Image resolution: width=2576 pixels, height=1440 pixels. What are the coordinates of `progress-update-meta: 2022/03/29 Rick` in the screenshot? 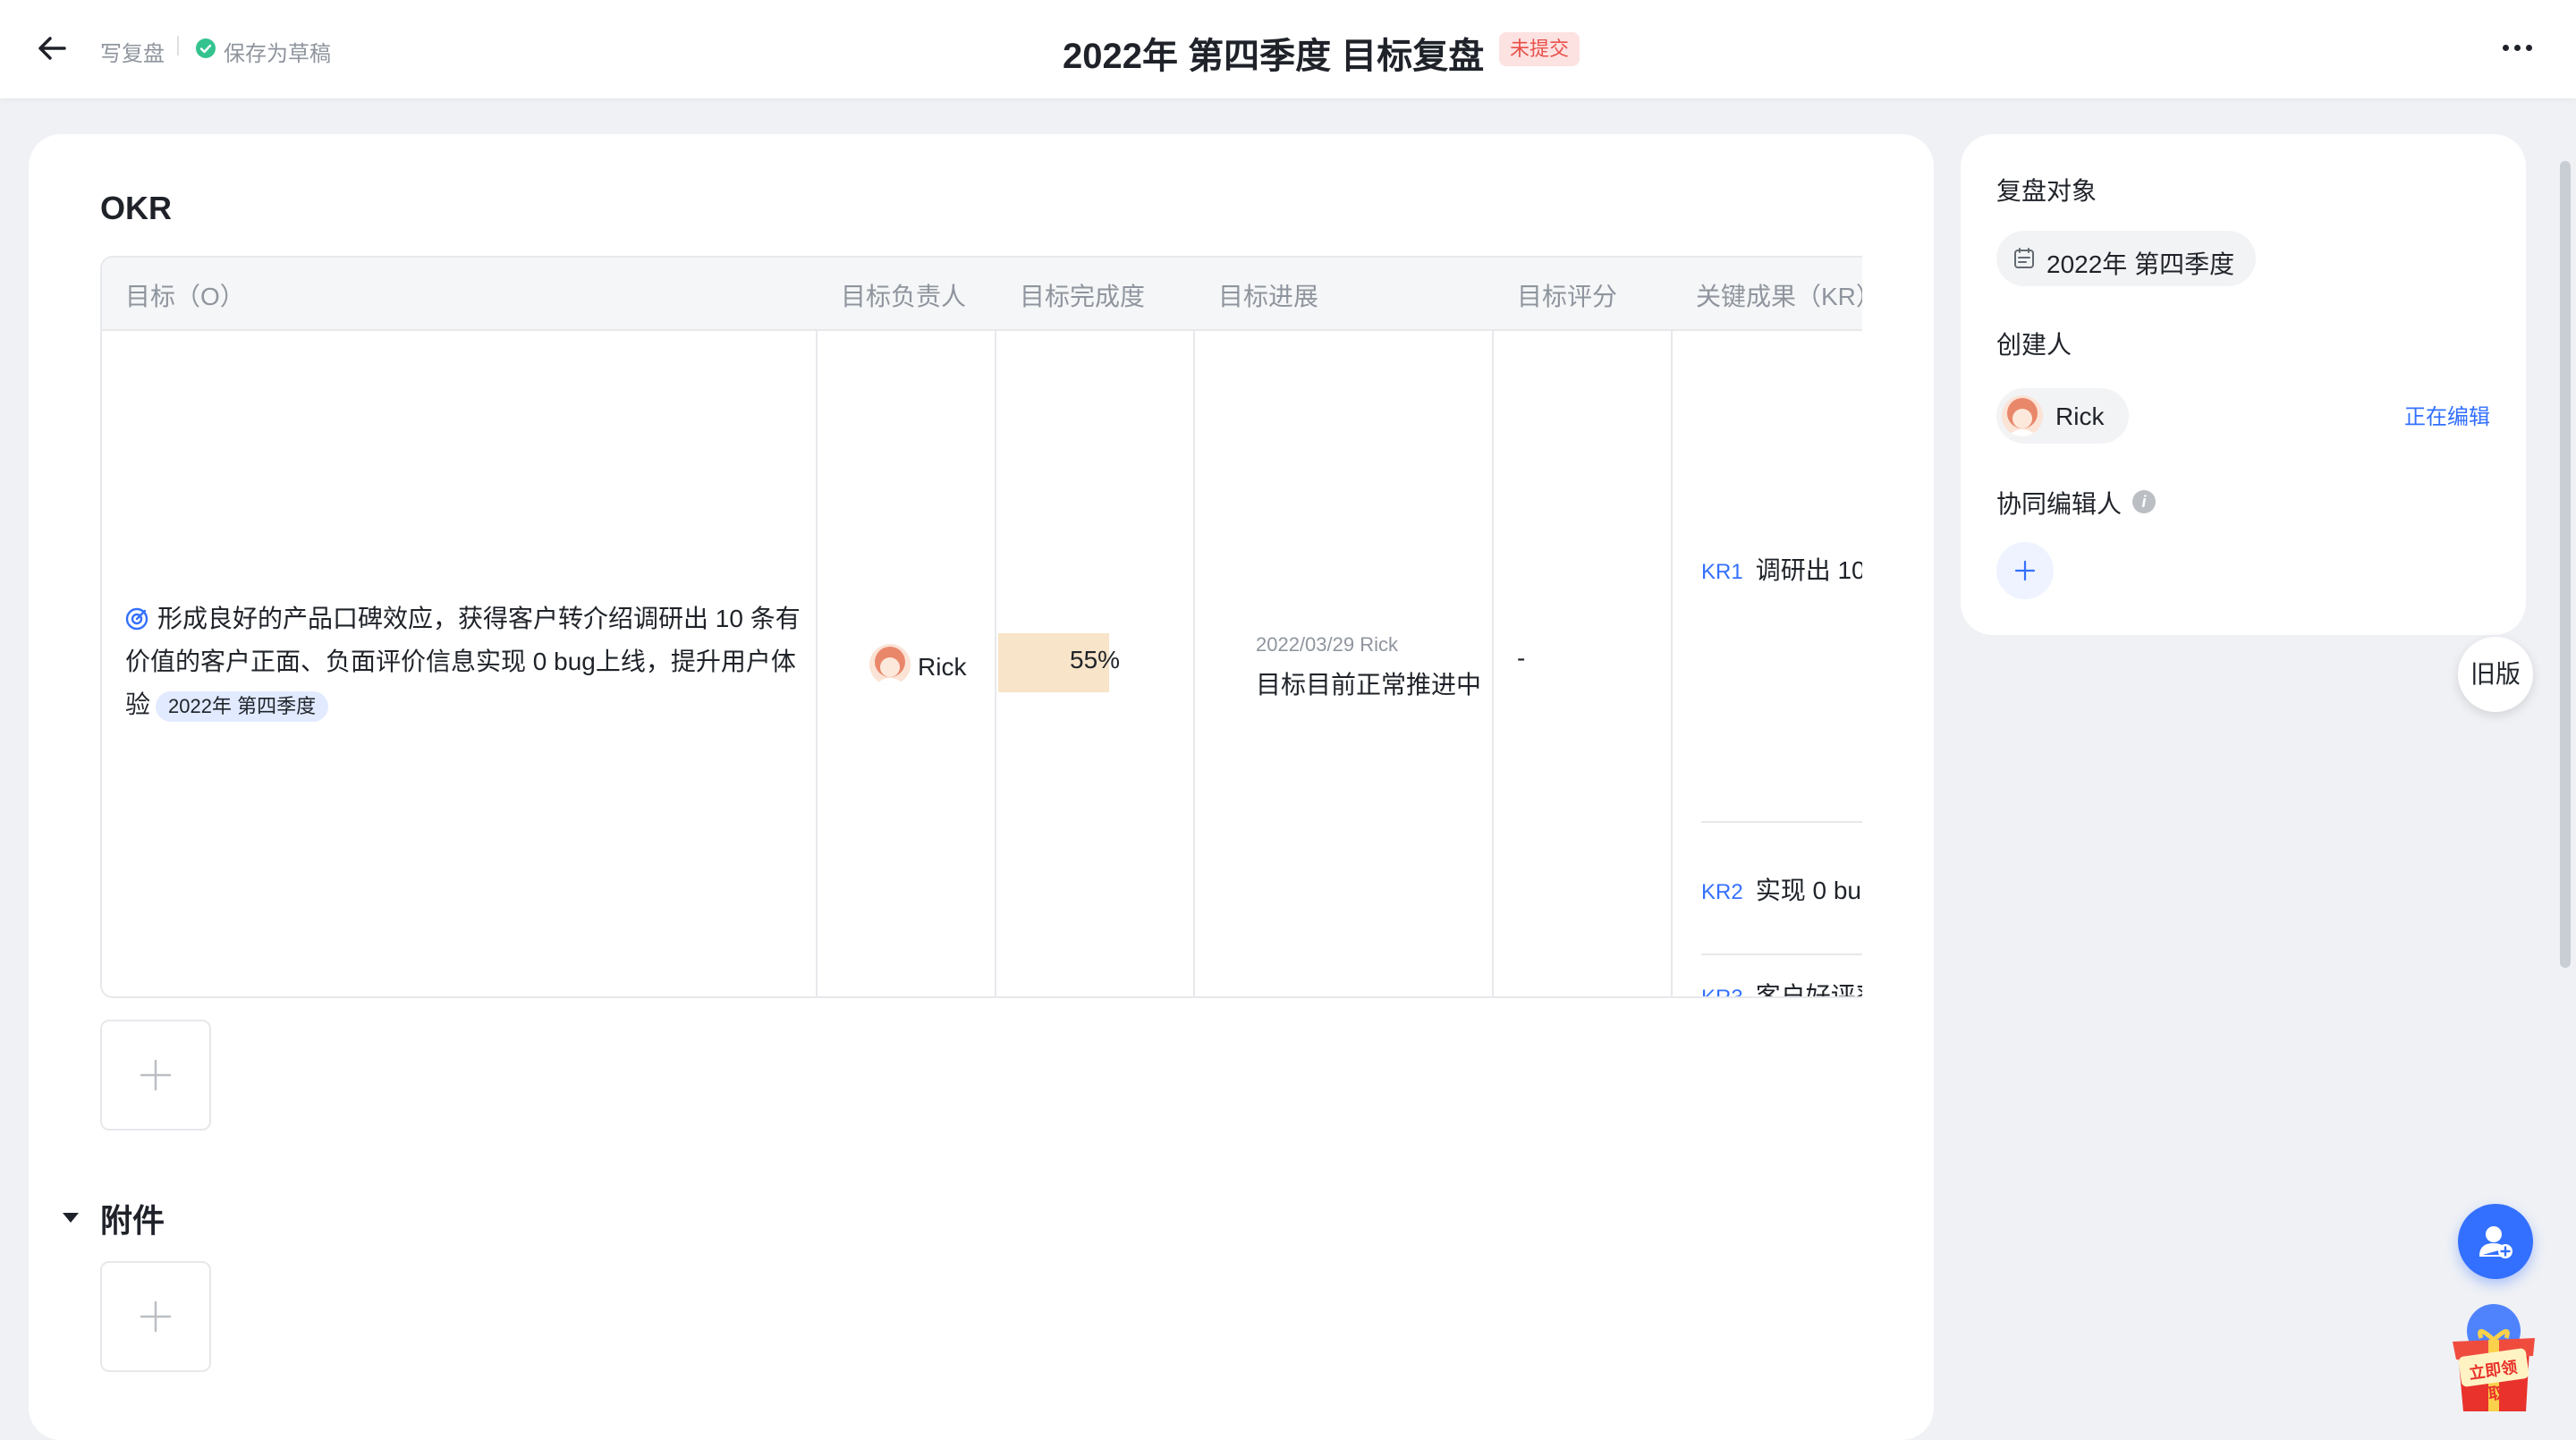 It's located at (1327, 644).